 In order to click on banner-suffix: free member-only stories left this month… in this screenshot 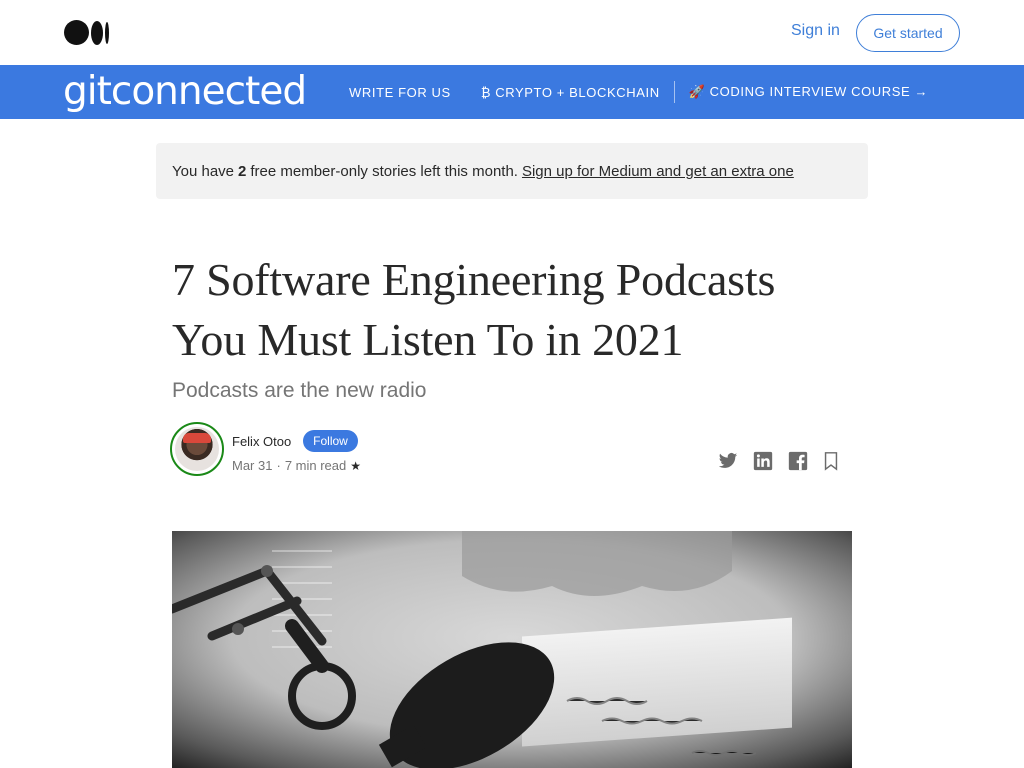, I will do `click(384, 171)`.